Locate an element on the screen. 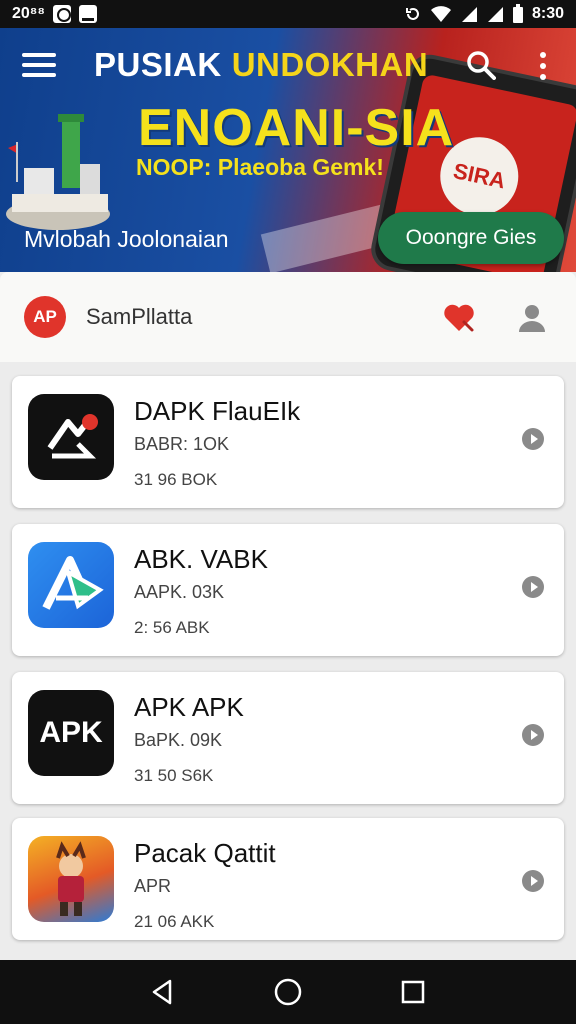 Image resolution: width=576 pixels, height=1024 pixels. section-logo: AP is located at coordinates (45, 317).